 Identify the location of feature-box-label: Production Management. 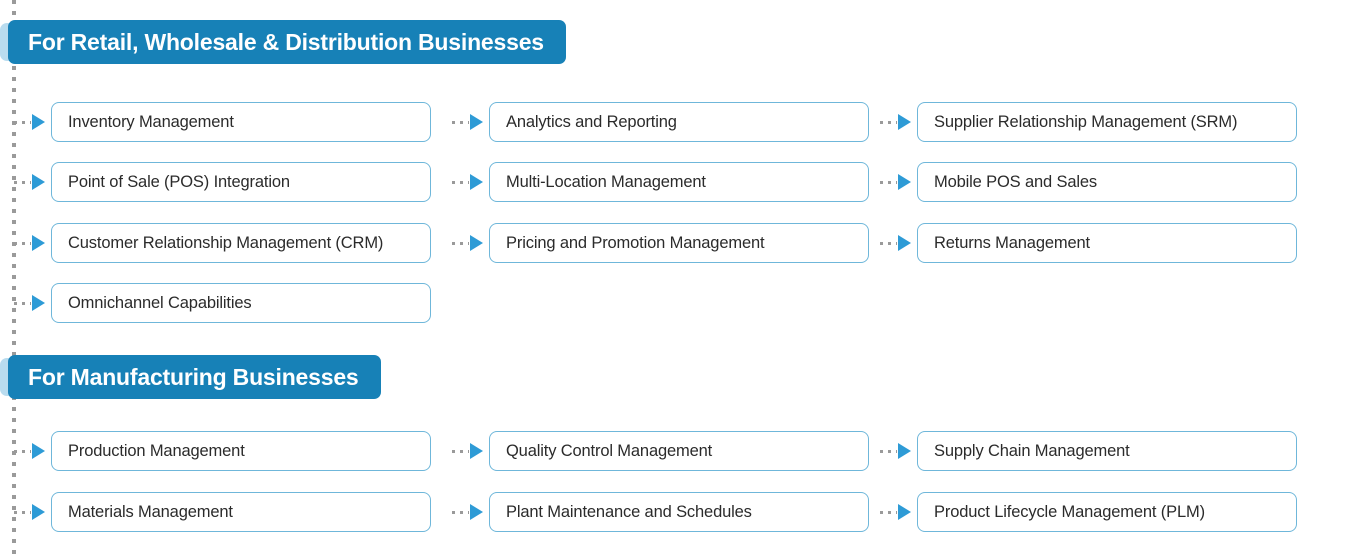
(156, 450).